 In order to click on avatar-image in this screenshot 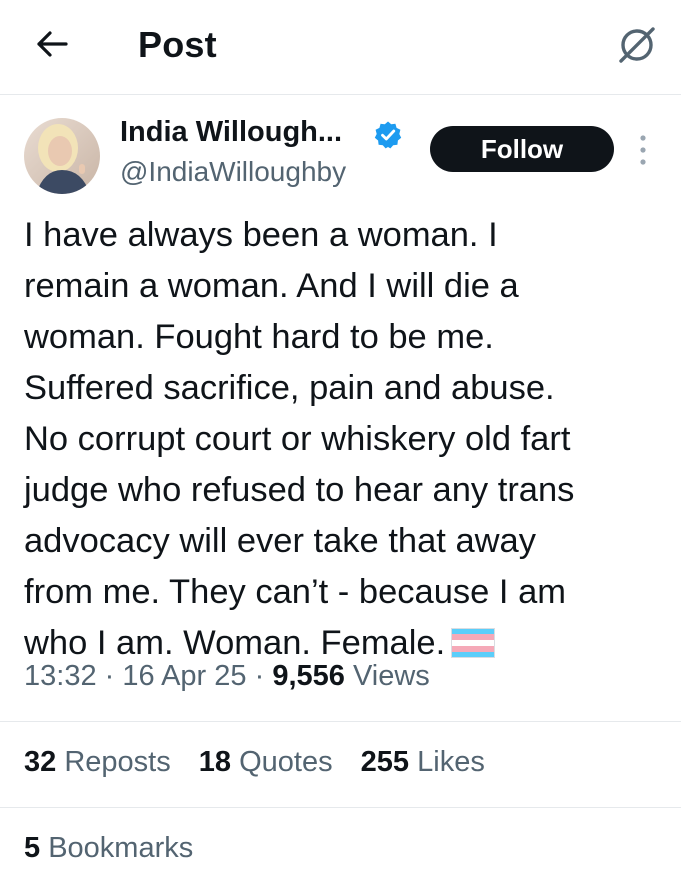, I will do `click(62, 156)`.